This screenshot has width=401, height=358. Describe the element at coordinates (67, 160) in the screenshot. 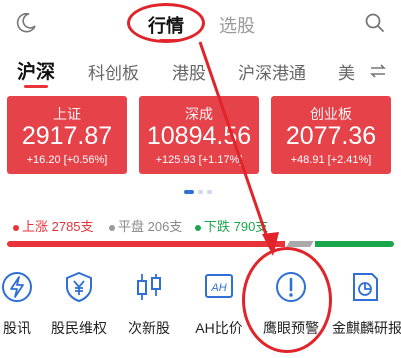

I see `index-change: +16.20 [+0.56%]` at that location.